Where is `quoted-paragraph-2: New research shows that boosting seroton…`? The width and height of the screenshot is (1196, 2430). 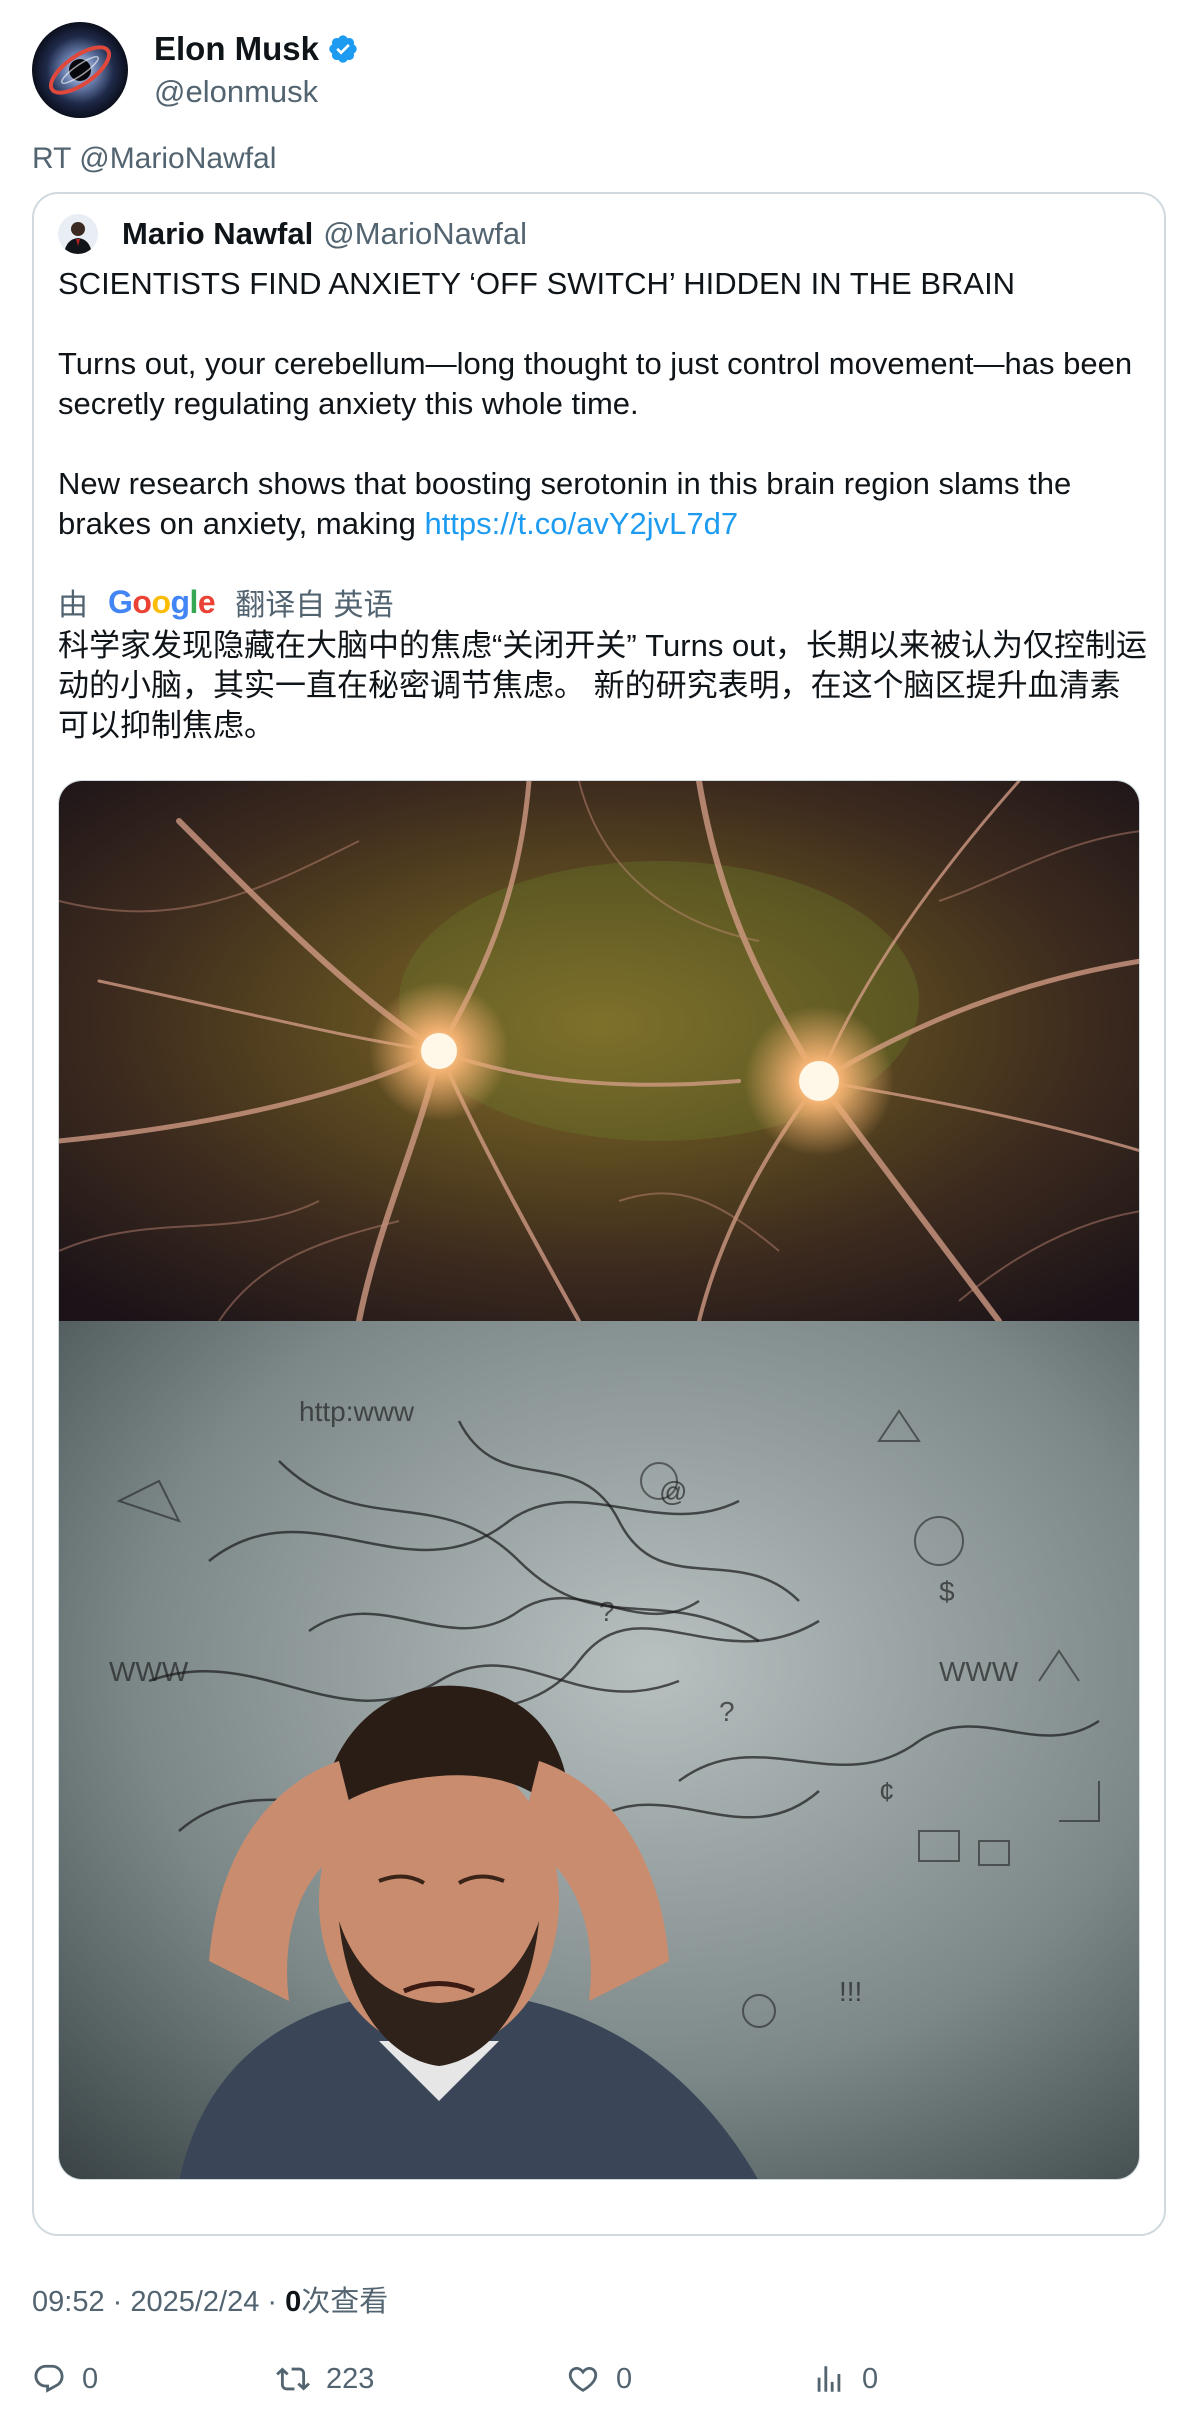 quoted-paragraph-2: New research shows that boosting seroton… is located at coordinates (598, 504).